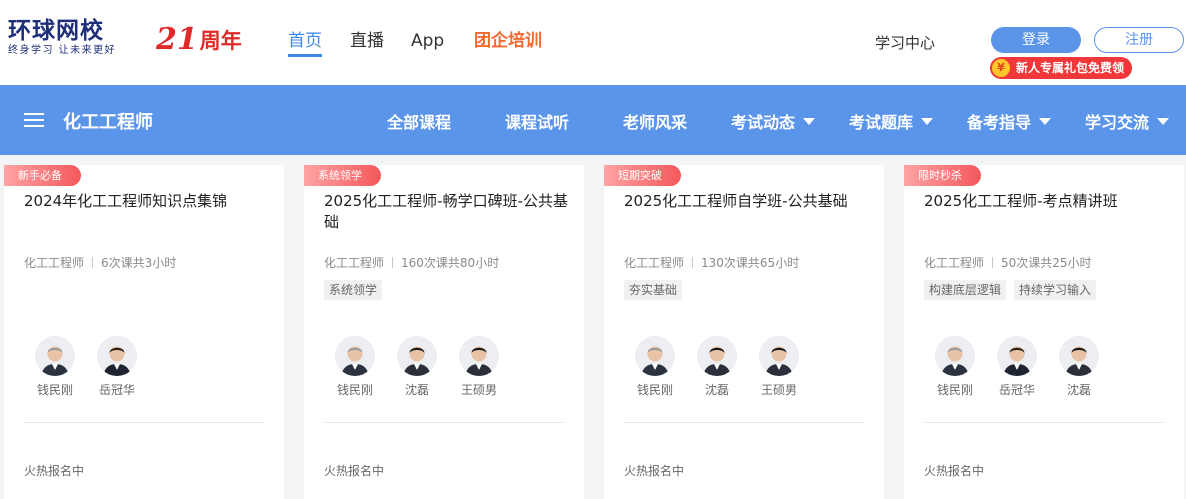  I want to click on subnav-community: 学习交流, so click(1127, 121).